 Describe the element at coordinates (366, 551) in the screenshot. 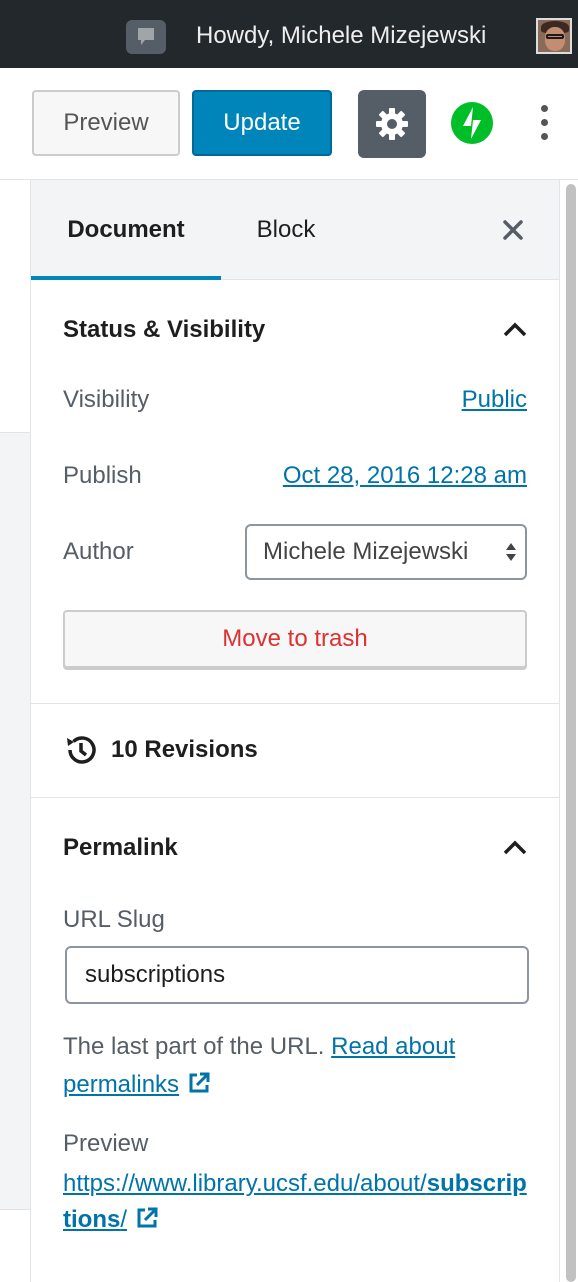

I see `author-select-value: Michele Mizejewski` at that location.